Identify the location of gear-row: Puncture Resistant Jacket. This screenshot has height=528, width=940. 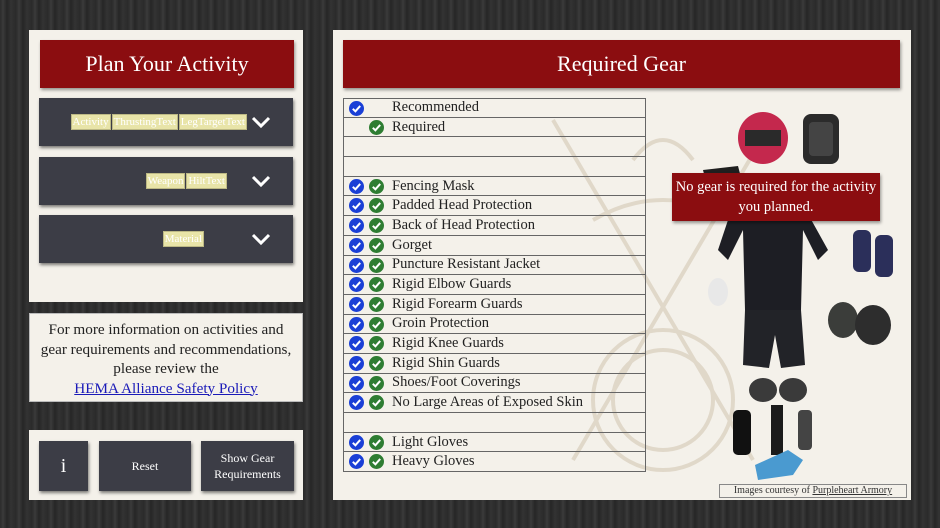
(494, 265).